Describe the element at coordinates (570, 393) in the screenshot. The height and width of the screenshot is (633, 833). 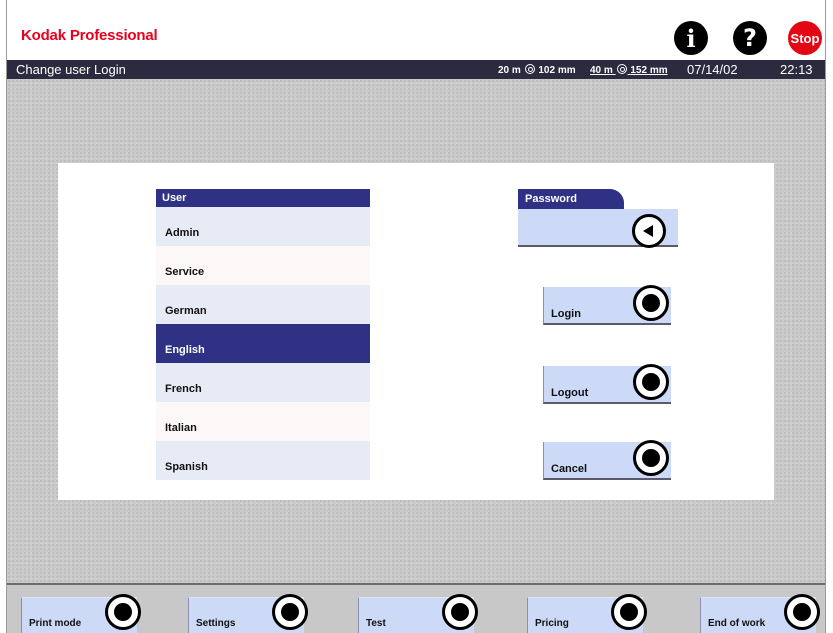
I see `logout-button-label: Logout` at that location.